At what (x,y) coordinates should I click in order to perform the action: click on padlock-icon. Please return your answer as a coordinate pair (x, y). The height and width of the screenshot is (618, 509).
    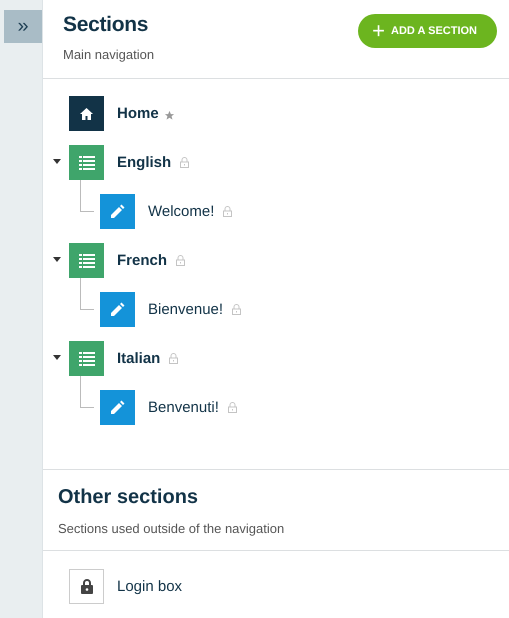
    Looking at the image, I should click on (86, 586).